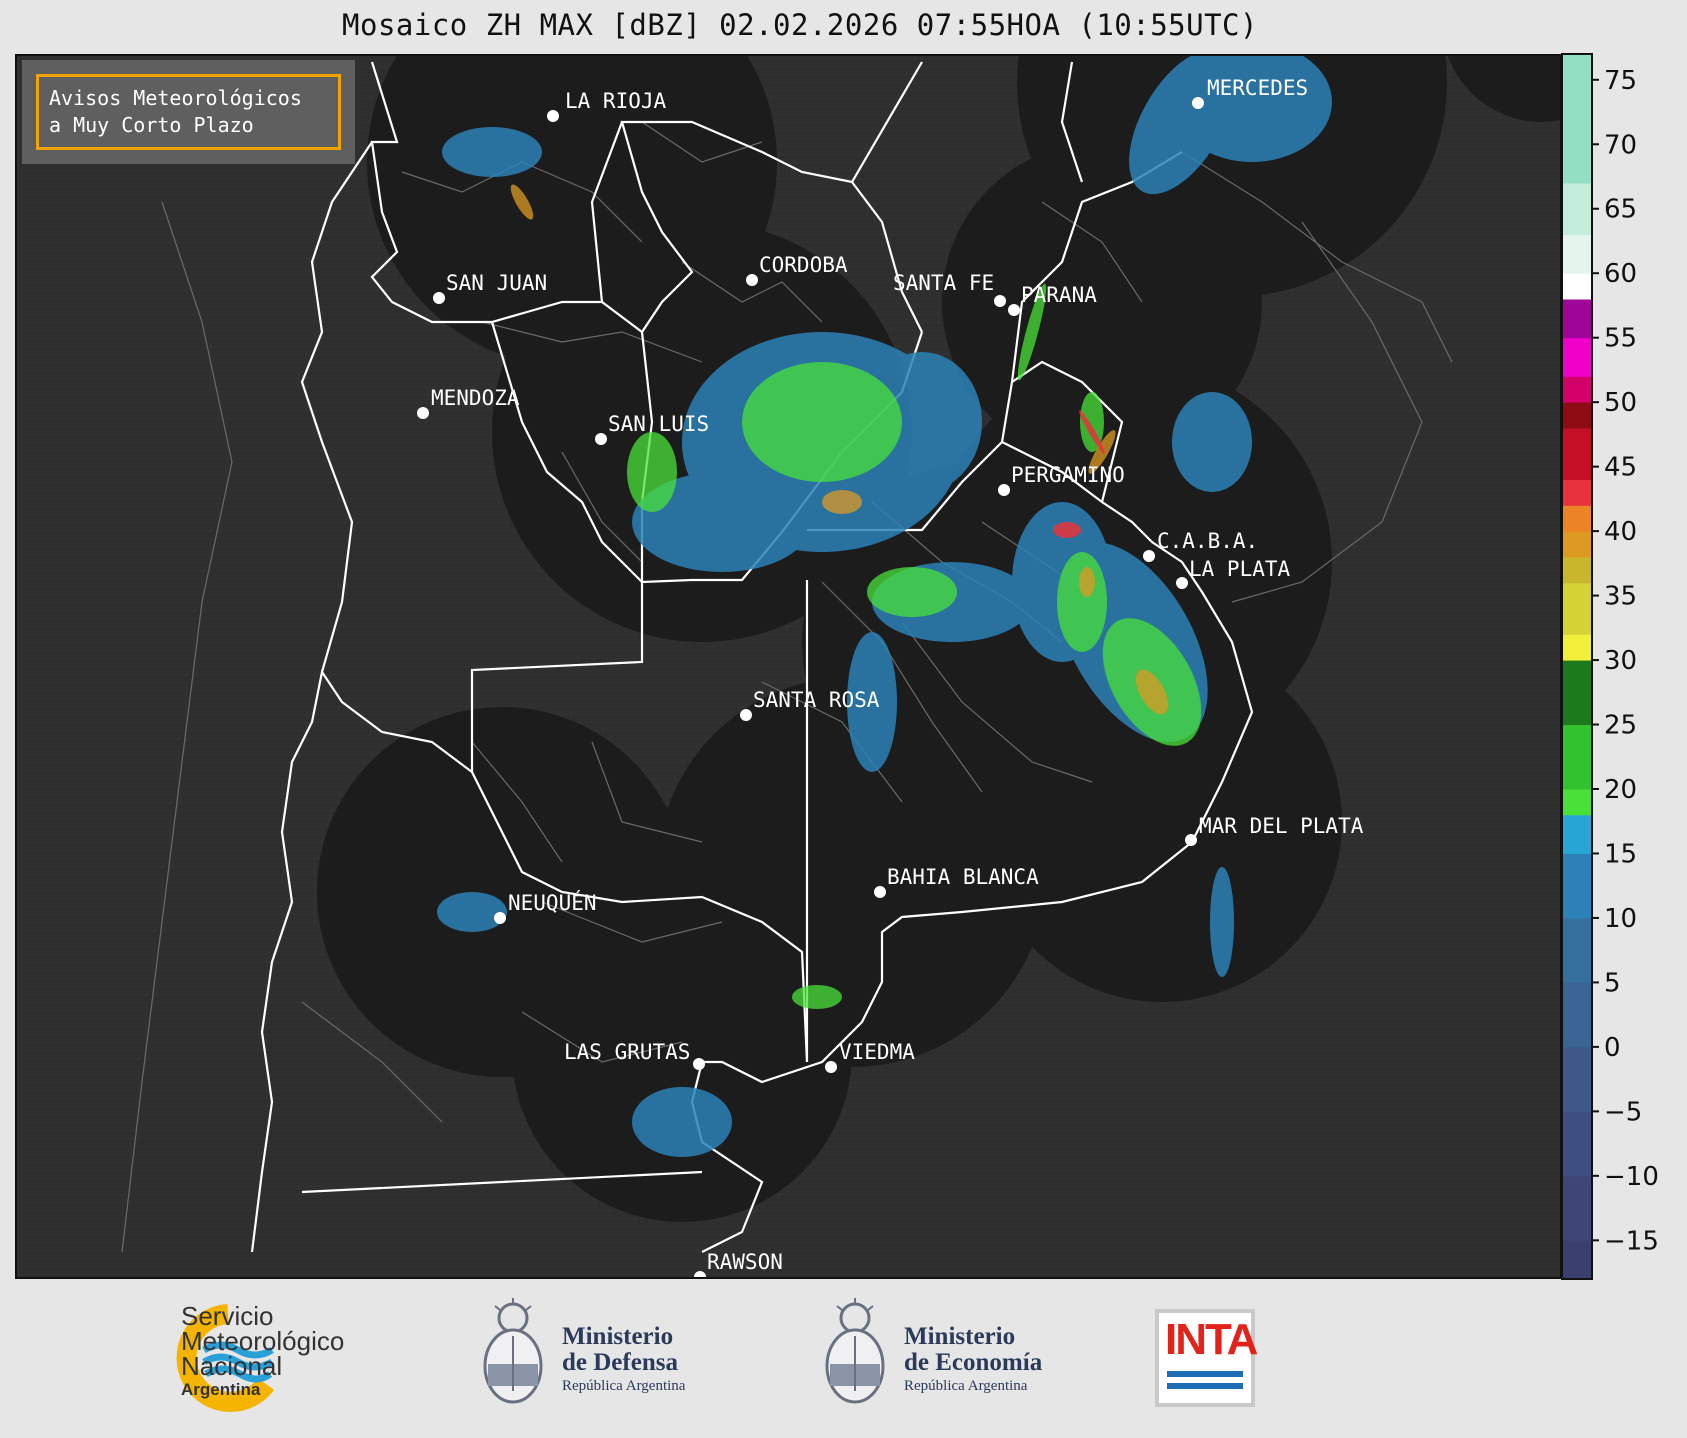 This screenshot has width=1687, height=1438. I want to click on inta-logo-text: INTA, so click(1211, 1339).